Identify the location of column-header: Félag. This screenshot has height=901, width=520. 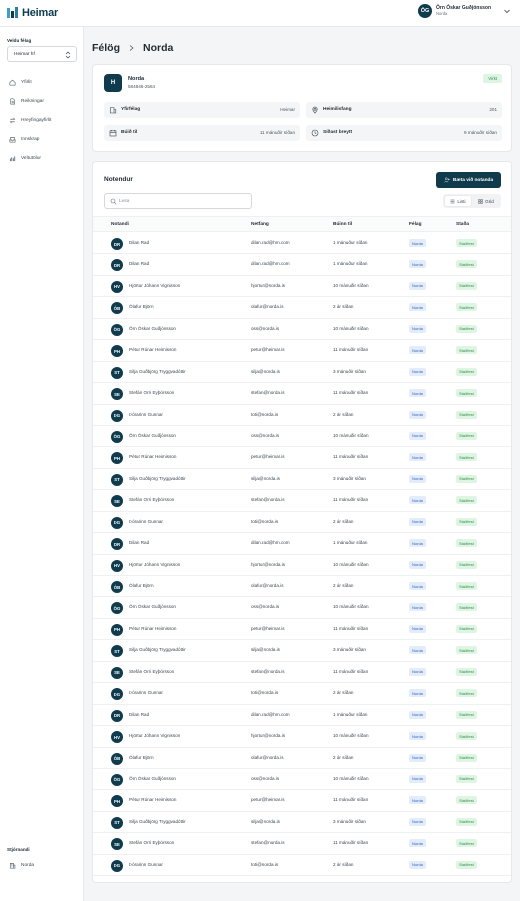
(415, 224).